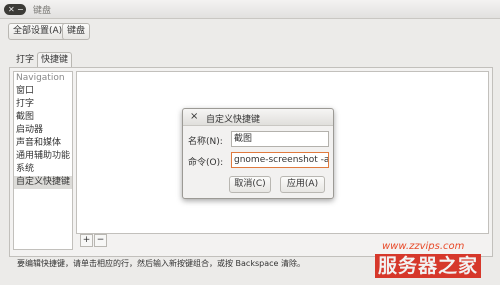  I want to click on dialog-titlebar: × 自定义快捷键, so click(258, 117).